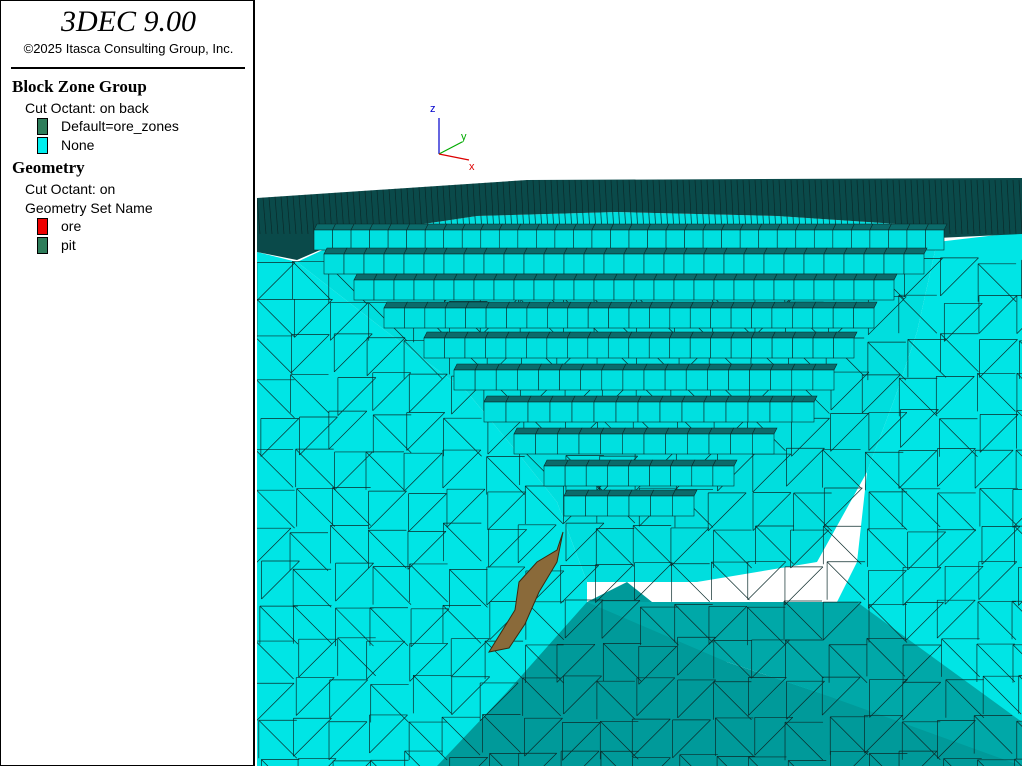 The image size is (1024, 768). I want to click on axis-triad: z y x, so click(452, 138).